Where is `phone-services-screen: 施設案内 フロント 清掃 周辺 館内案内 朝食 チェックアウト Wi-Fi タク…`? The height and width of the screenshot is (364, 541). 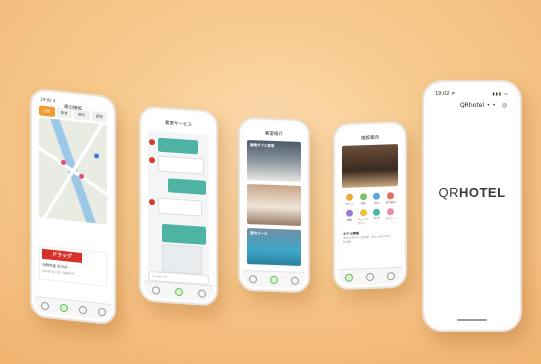
phone-services-screen: 施設案内 フロント 清掃 周辺 館内案内 朝食 チェックアウト Wi-Fi タク… is located at coordinates (370, 205).